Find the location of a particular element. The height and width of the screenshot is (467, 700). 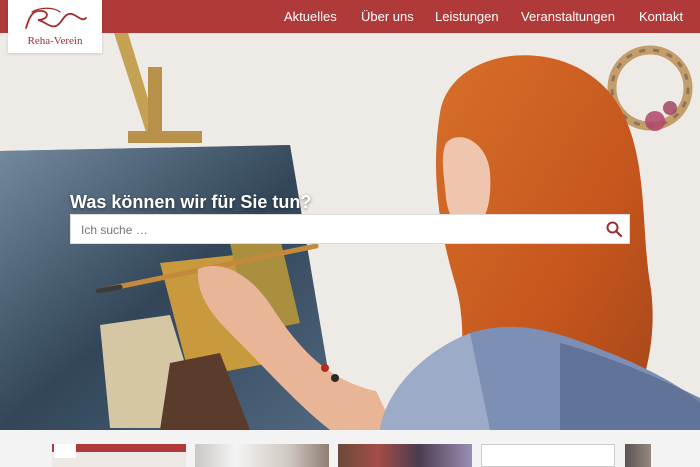

logo-signature-icon is located at coordinates (56, 18).